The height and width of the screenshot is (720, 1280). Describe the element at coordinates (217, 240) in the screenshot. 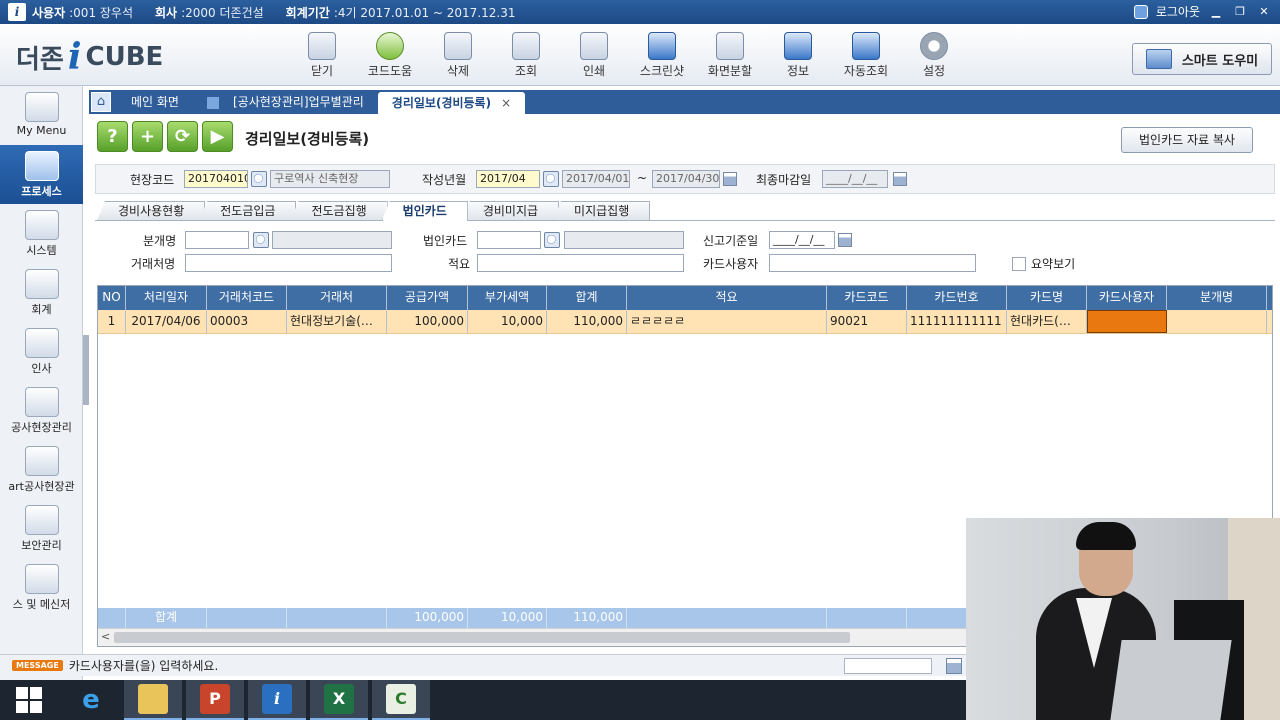

I see `division-input` at that location.